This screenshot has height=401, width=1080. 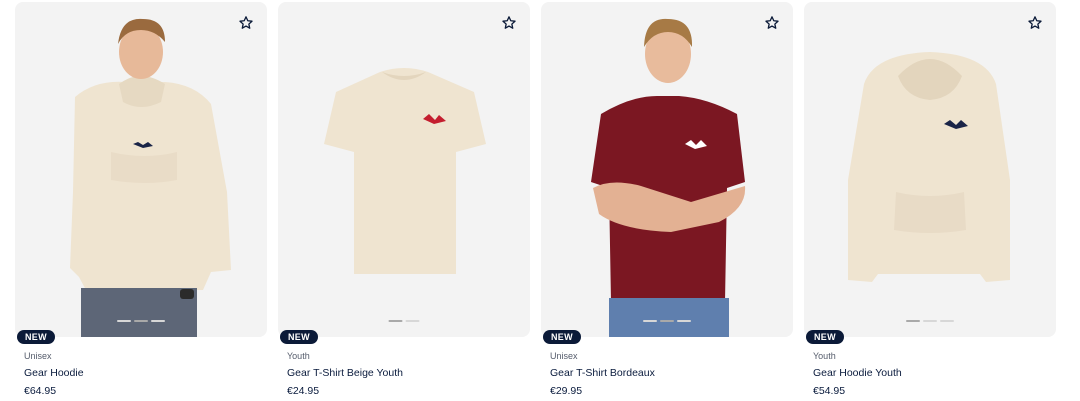 What do you see at coordinates (303, 391) in the screenshot?
I see `product-price: €24.95` at bounding box center [303, 391].